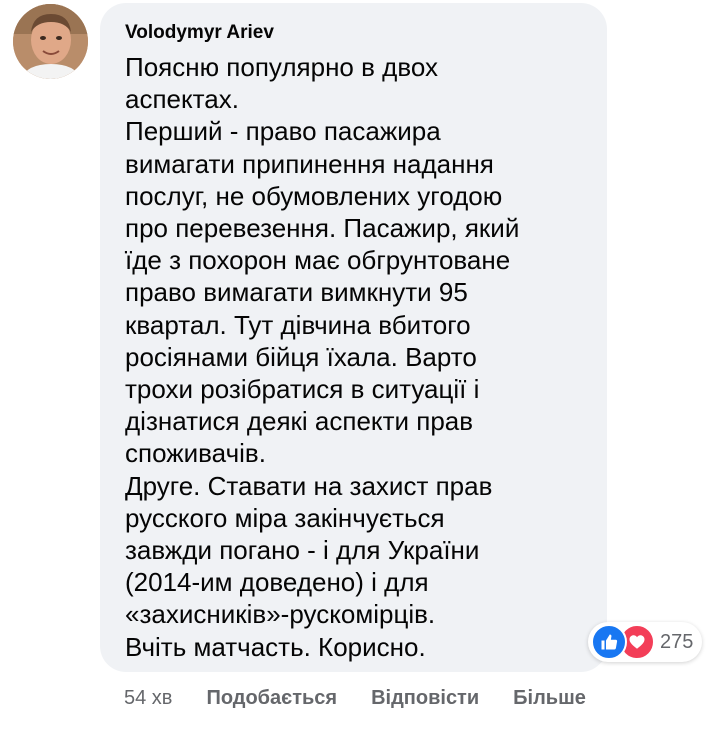 This screenshot has width=712, height=734. What do you see at coordinates (299, 421) in the screenshot?
I see `comment-line: дізнатися деякі аспекти прав` at bounding box center [299, 421].